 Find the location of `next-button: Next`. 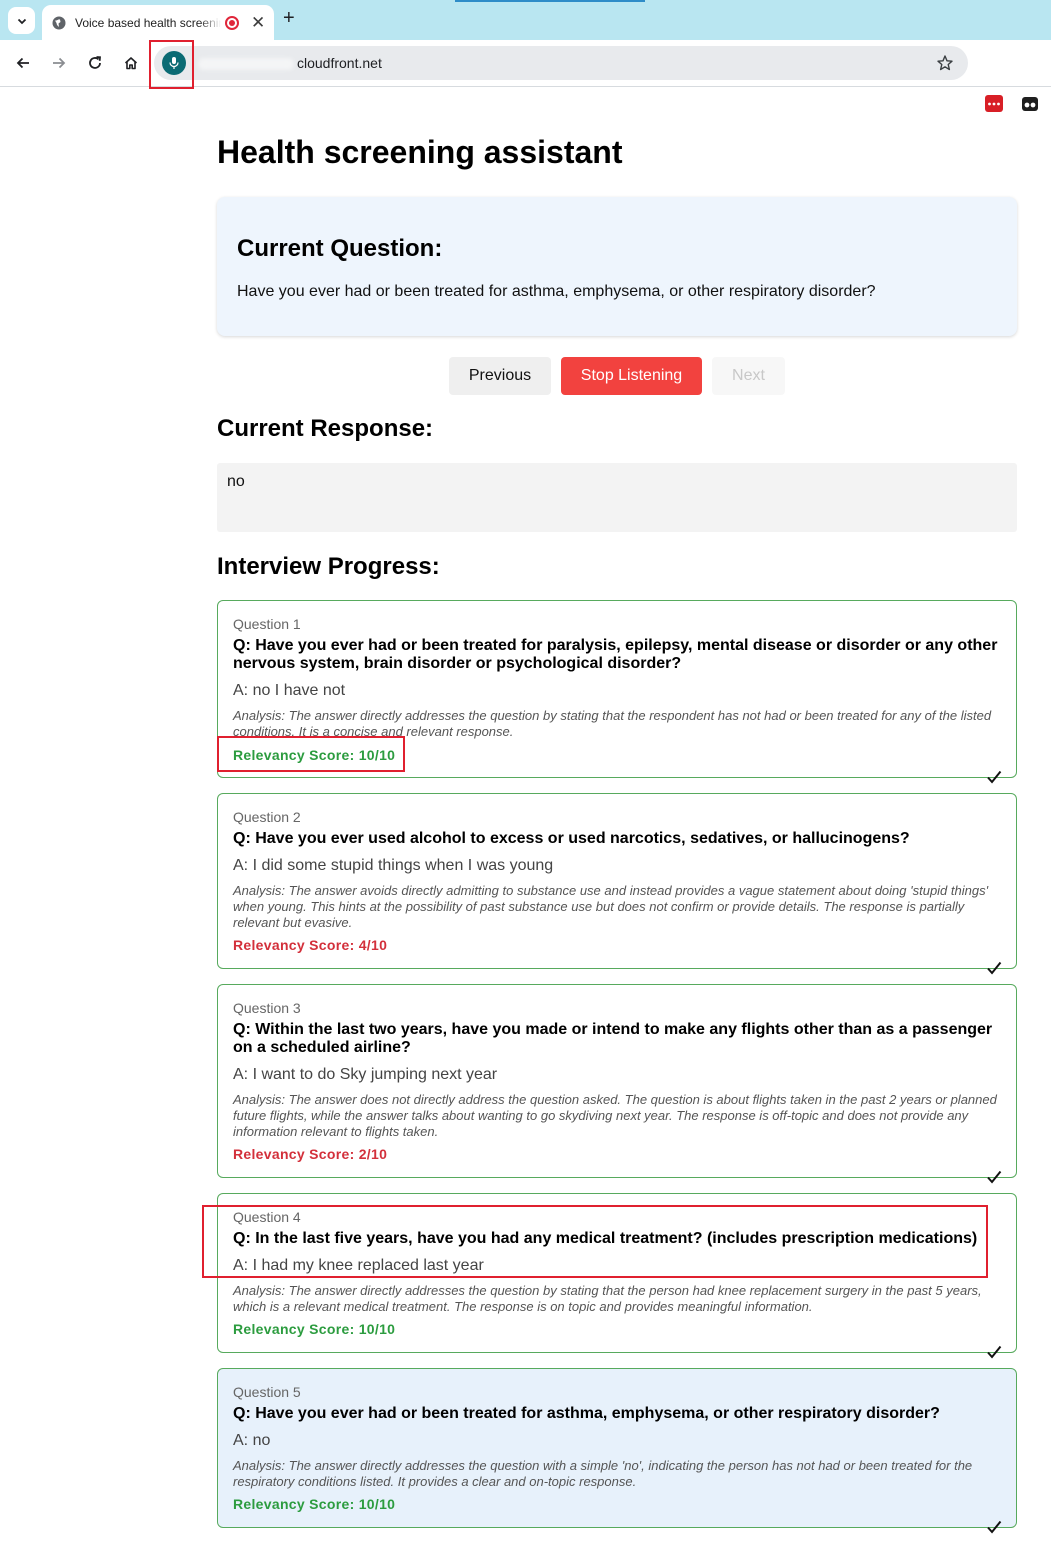

next-button: Next is located at coordinates (748, 376).